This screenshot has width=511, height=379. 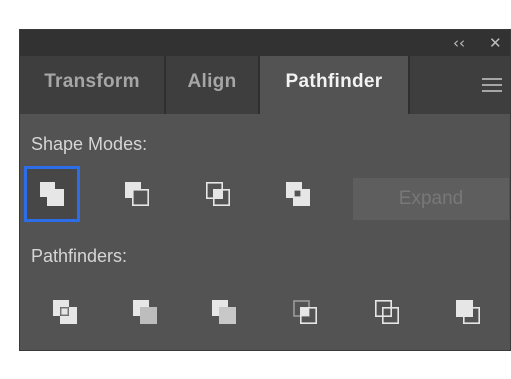 I want to click on intersect-button, so click(x=218, y=194).